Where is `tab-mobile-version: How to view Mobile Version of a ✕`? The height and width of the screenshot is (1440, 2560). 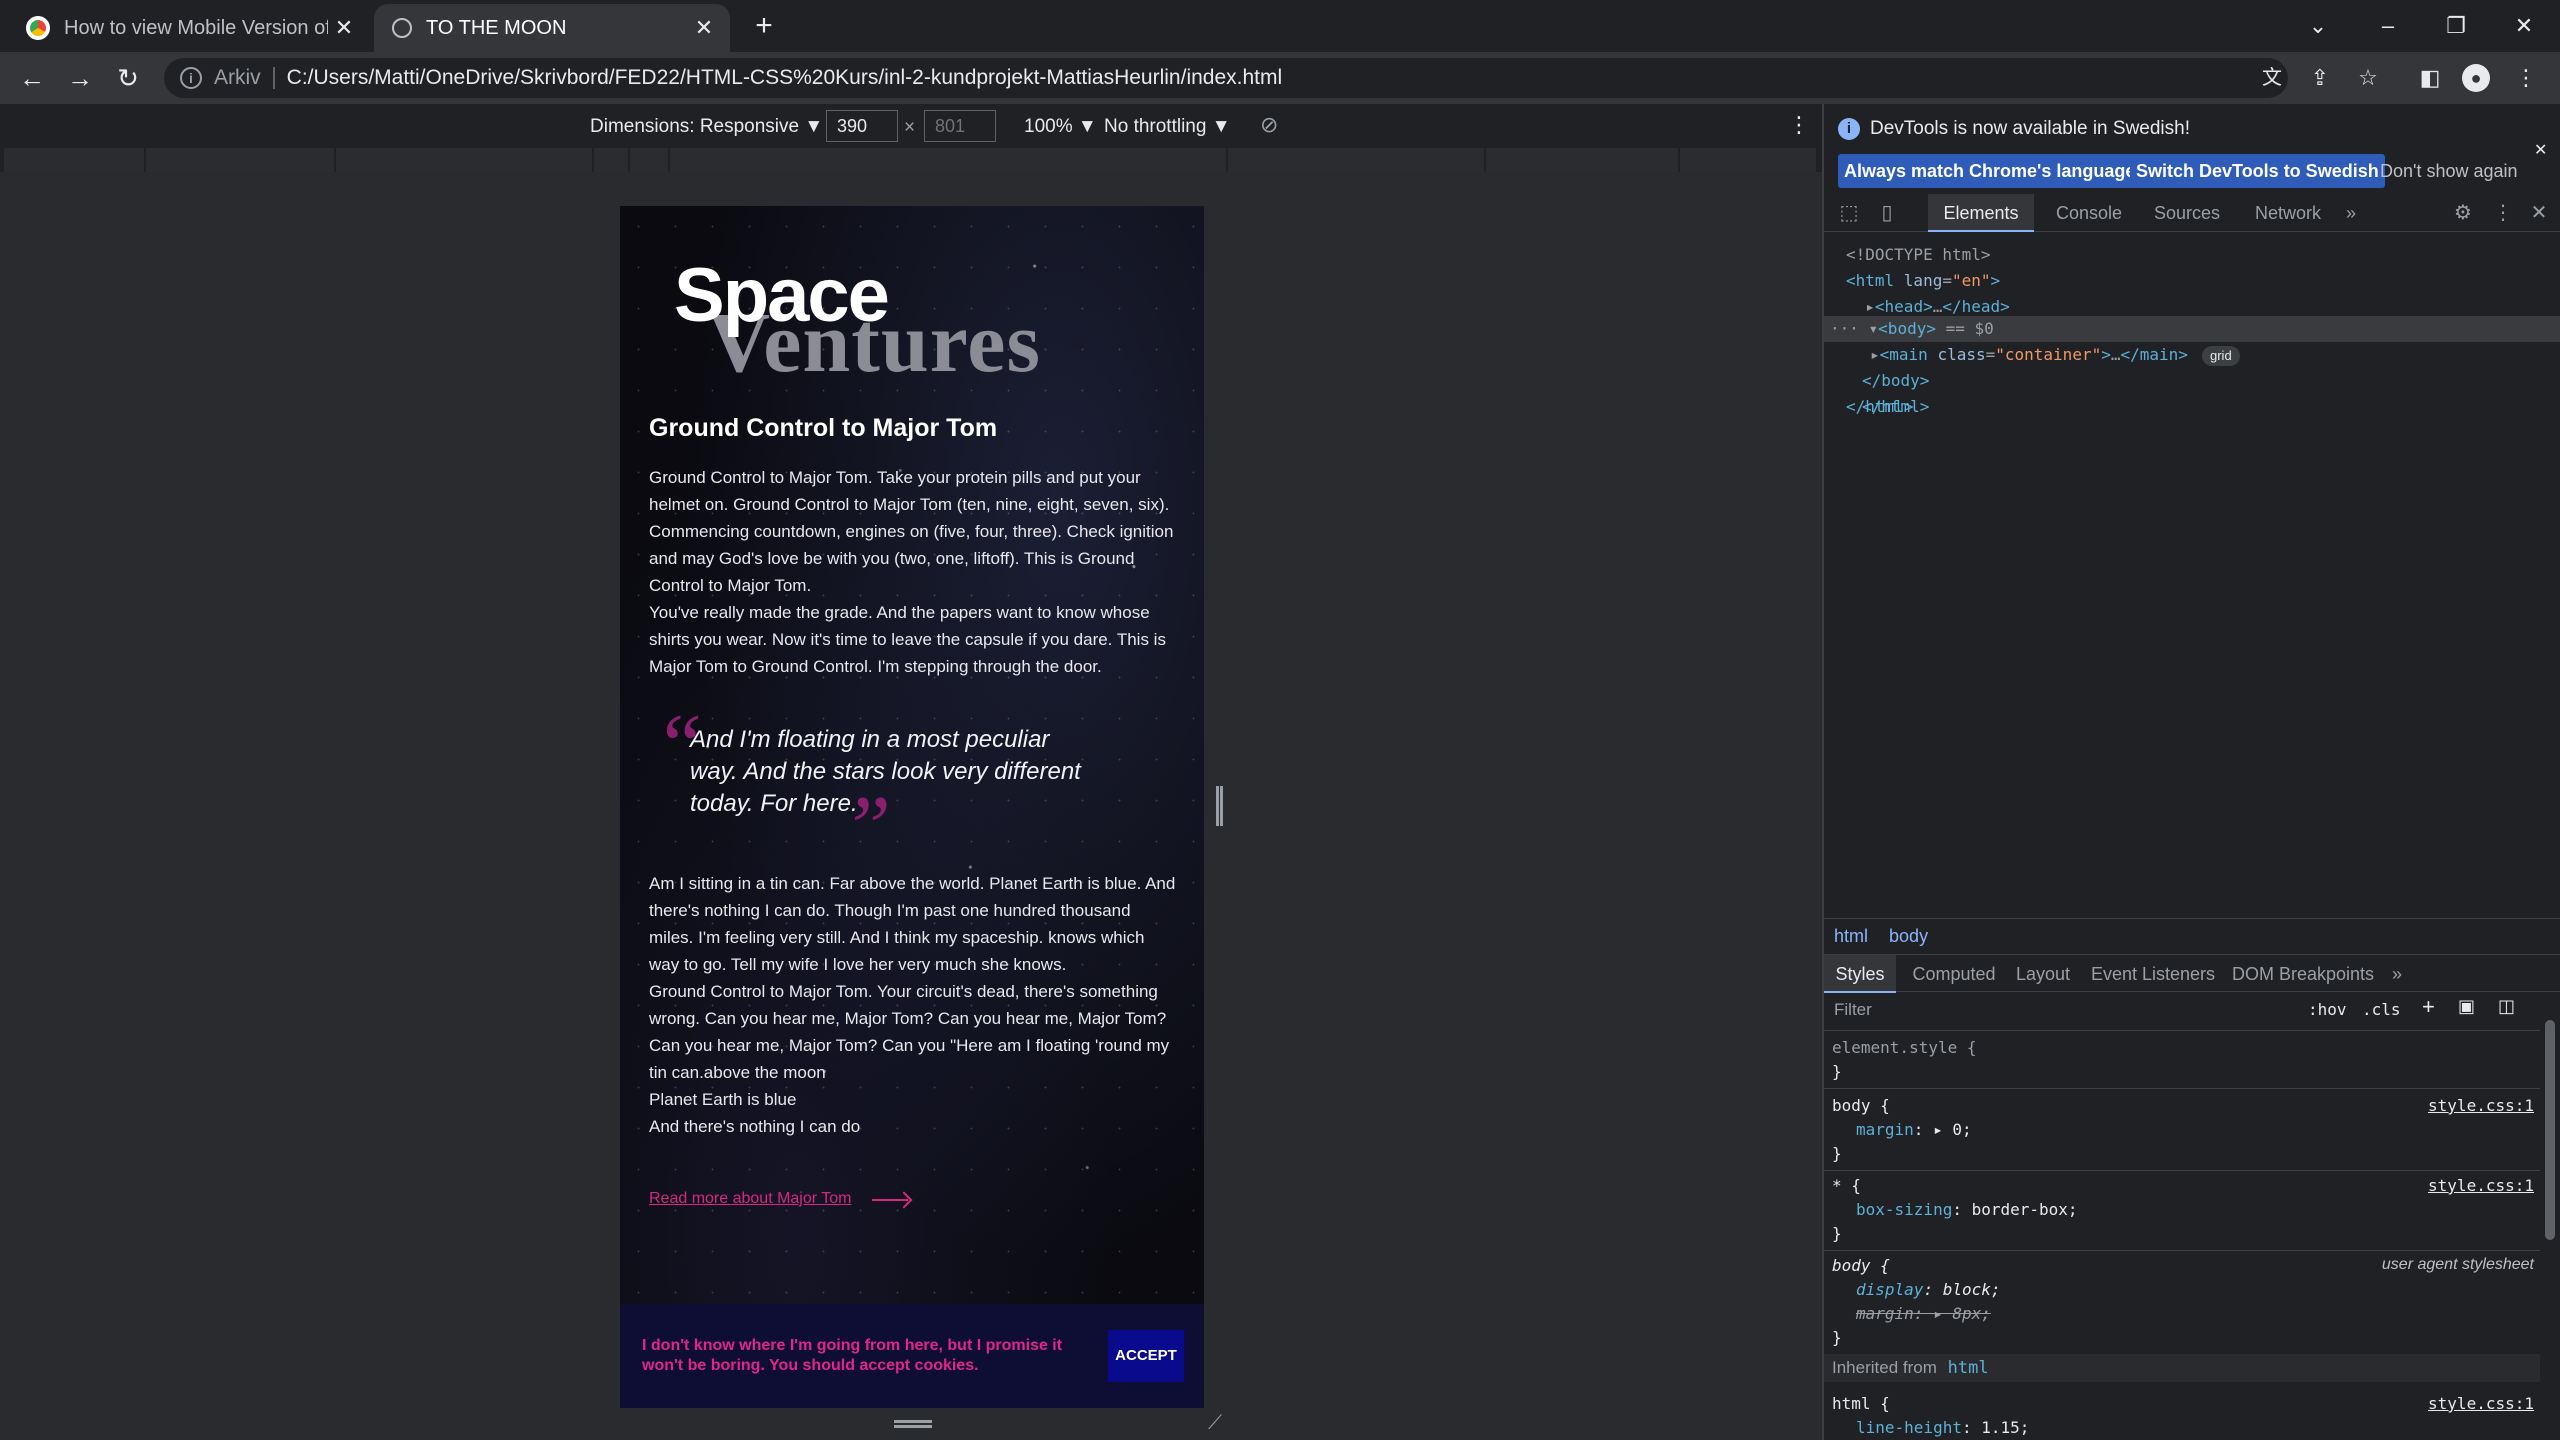
tab-mobile-version: How to view Mobile Version of a ✕ is located at coordinates (185, 28).